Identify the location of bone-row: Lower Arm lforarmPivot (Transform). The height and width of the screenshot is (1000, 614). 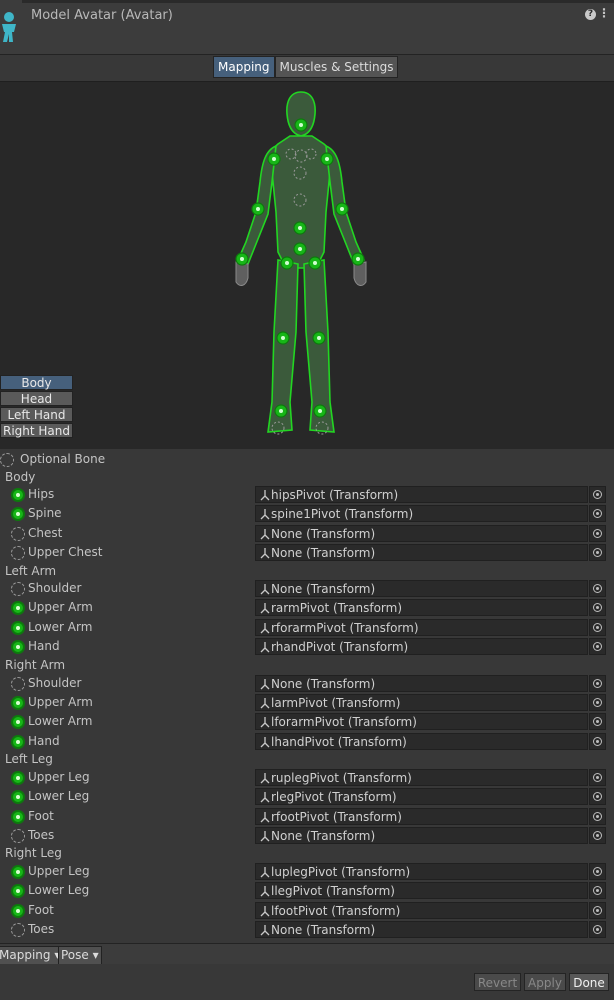
(307, 722).